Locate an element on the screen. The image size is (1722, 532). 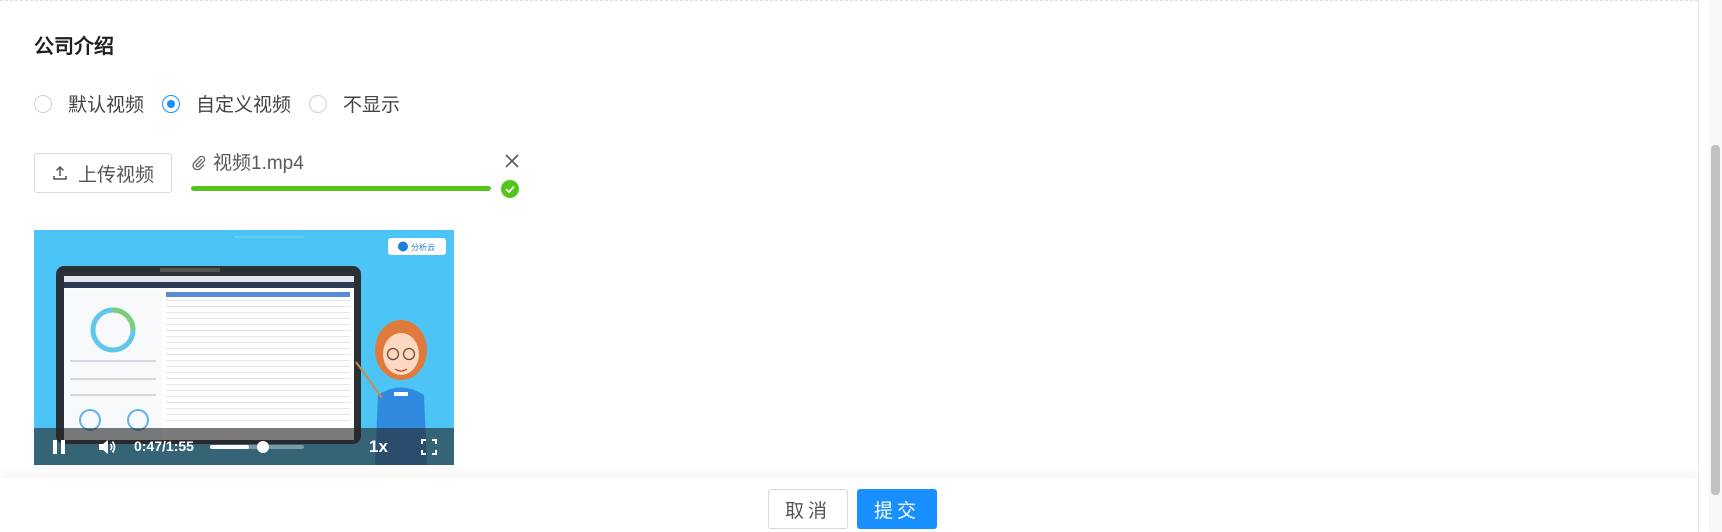
paperclip-icon is located at coordinates (199, 162).